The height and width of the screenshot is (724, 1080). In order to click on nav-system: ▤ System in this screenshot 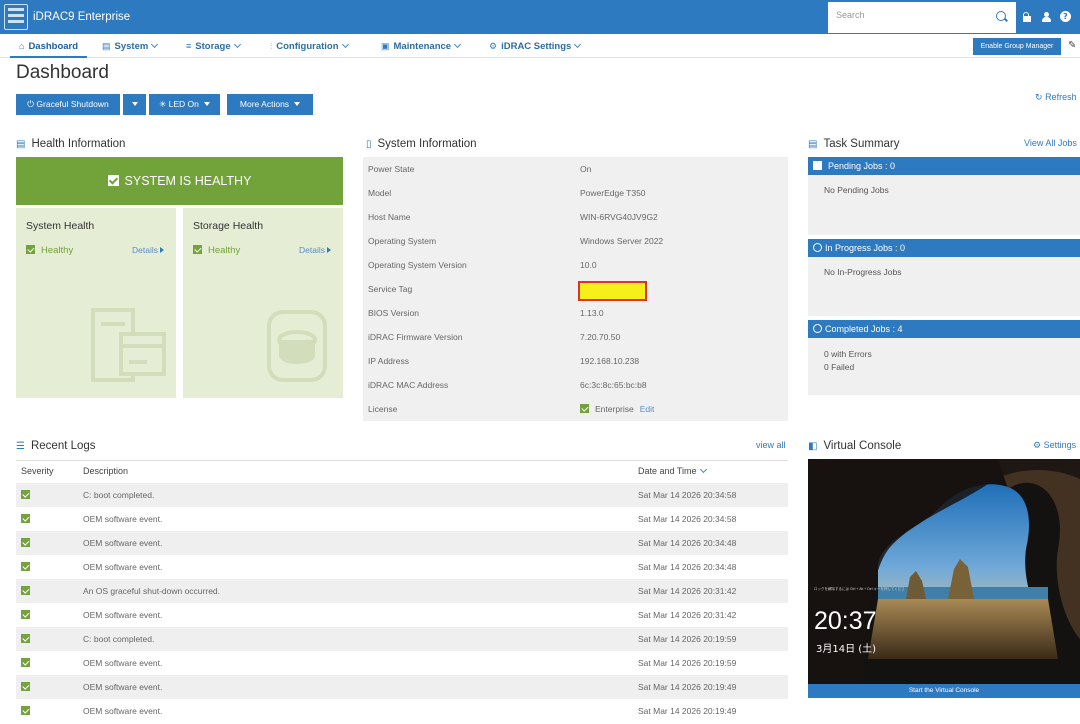, I will do `click(130, 46)`.